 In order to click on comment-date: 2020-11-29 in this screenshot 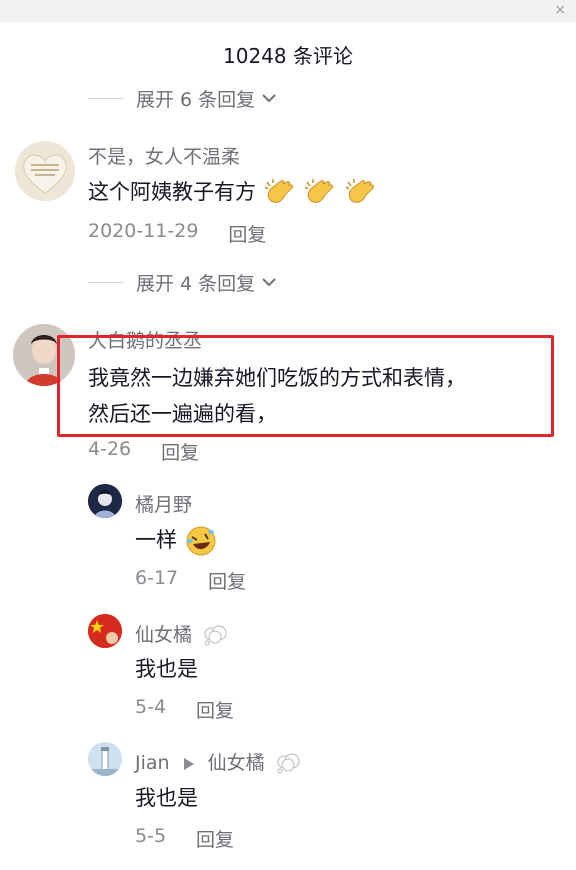, I will do `click(143, 231)`.